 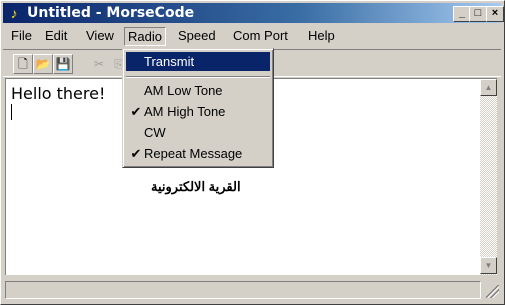 What do you see at coordinates (111, 13) in the screenshot?
I see `window-title: Untitled - MorseCode` at bounding box center [111, 13].